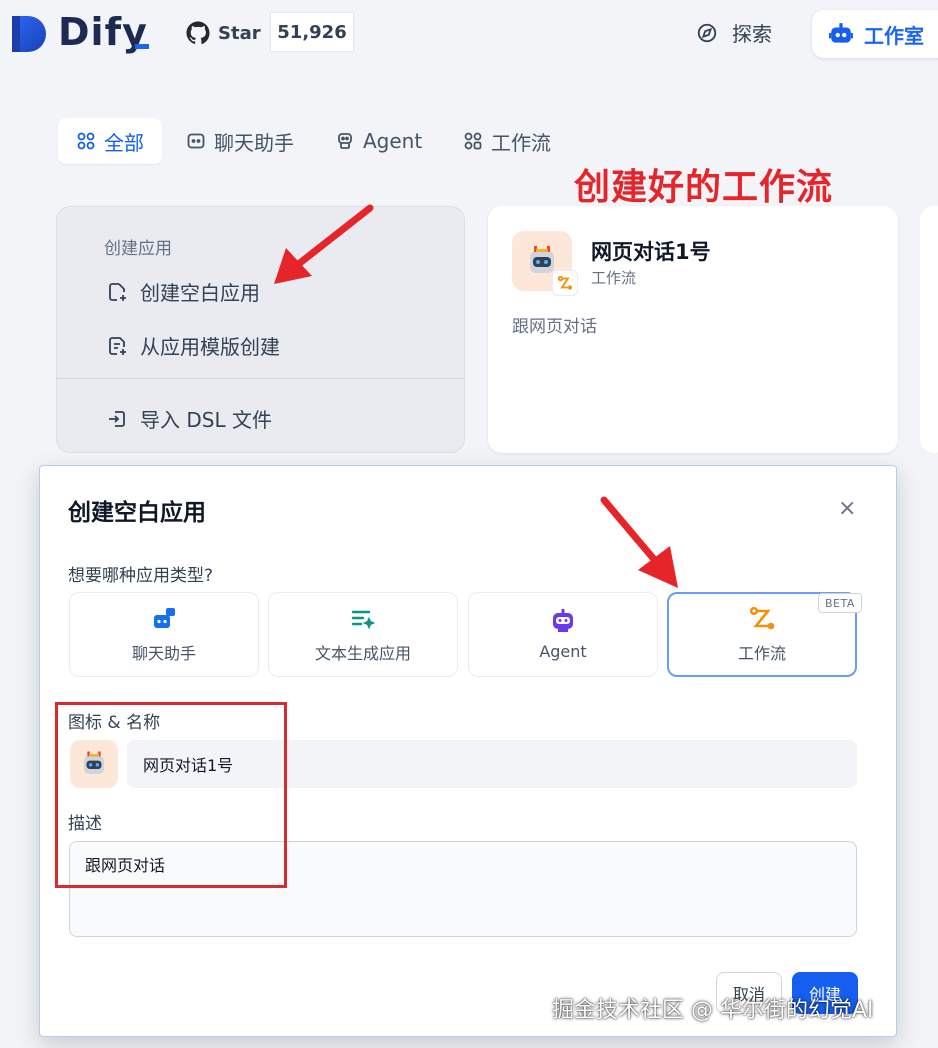 Image resolution: width=938 pixels, height=1048 pixels. I want to click on modal-title: 创建空白应用, so click(137, 513).